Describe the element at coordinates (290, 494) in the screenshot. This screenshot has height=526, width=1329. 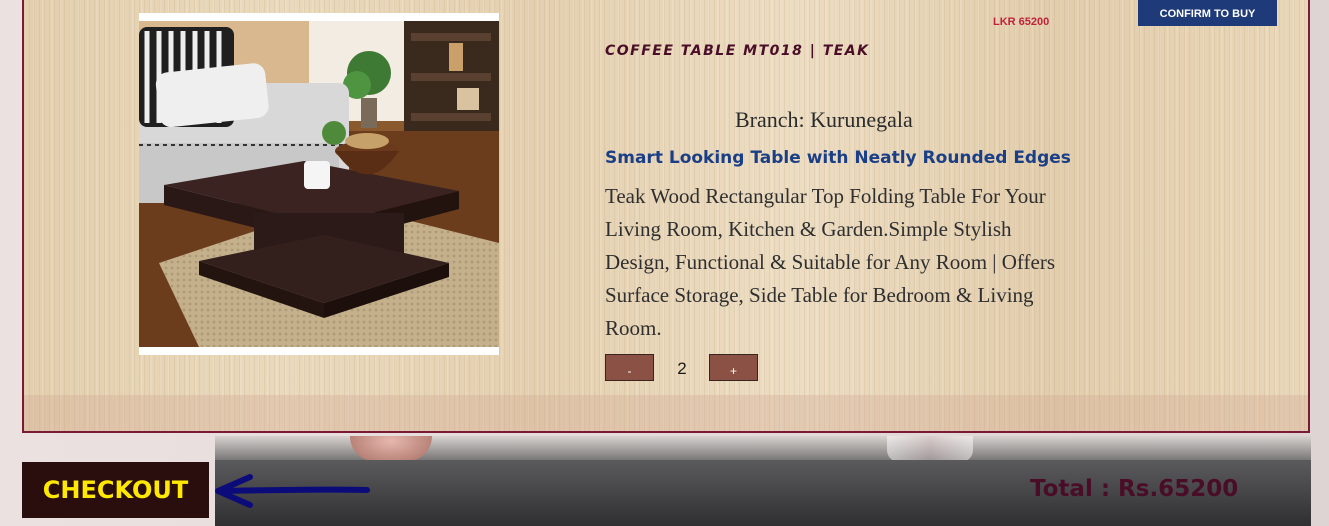
I see `left-arrow-icon` at that location.